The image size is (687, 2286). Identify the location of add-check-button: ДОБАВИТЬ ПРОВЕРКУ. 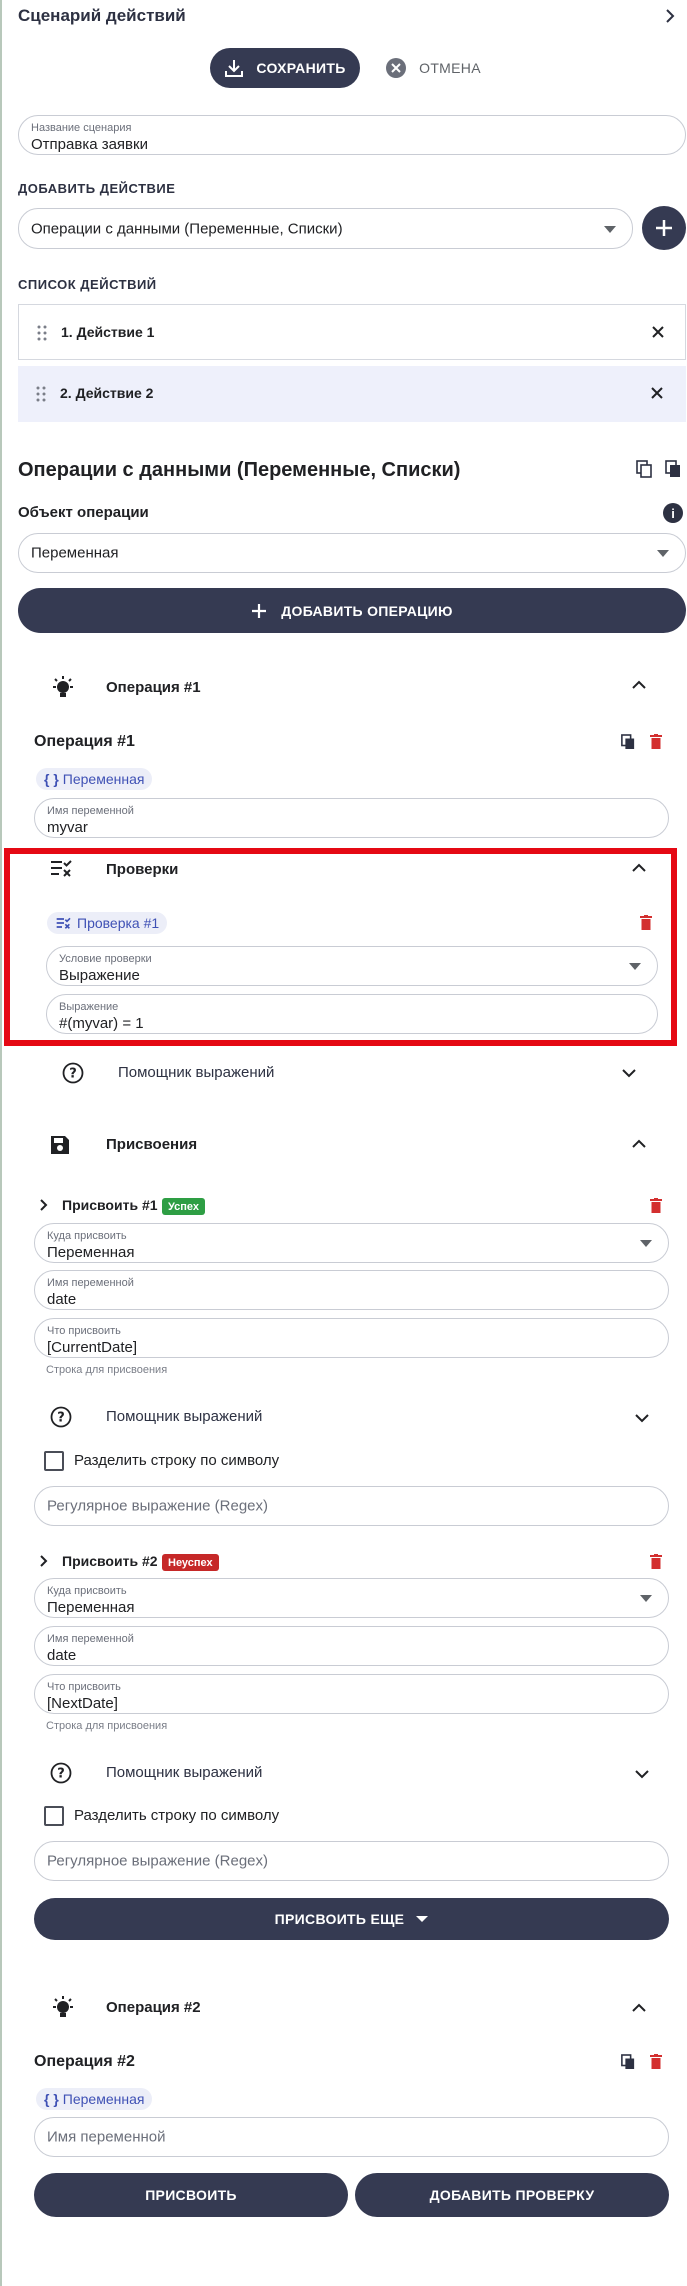
(512, 2195).